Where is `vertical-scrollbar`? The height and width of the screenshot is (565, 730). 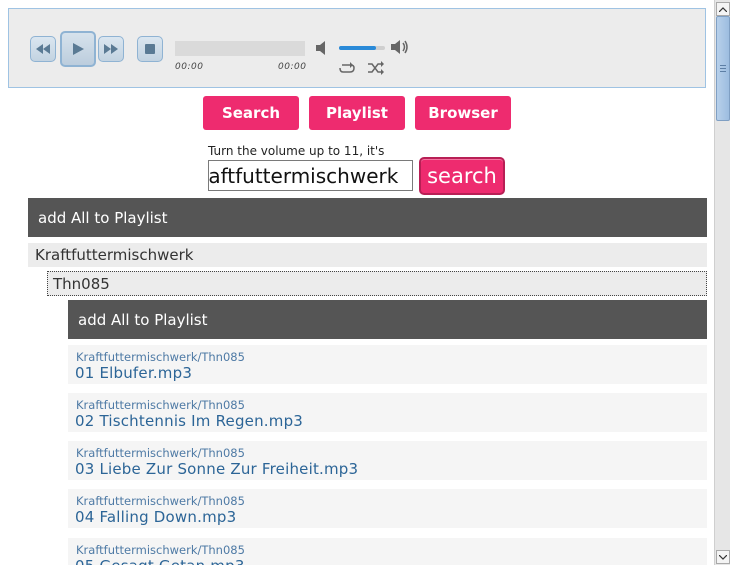
vertical-scrollbar is located at coordinates (722, 282).